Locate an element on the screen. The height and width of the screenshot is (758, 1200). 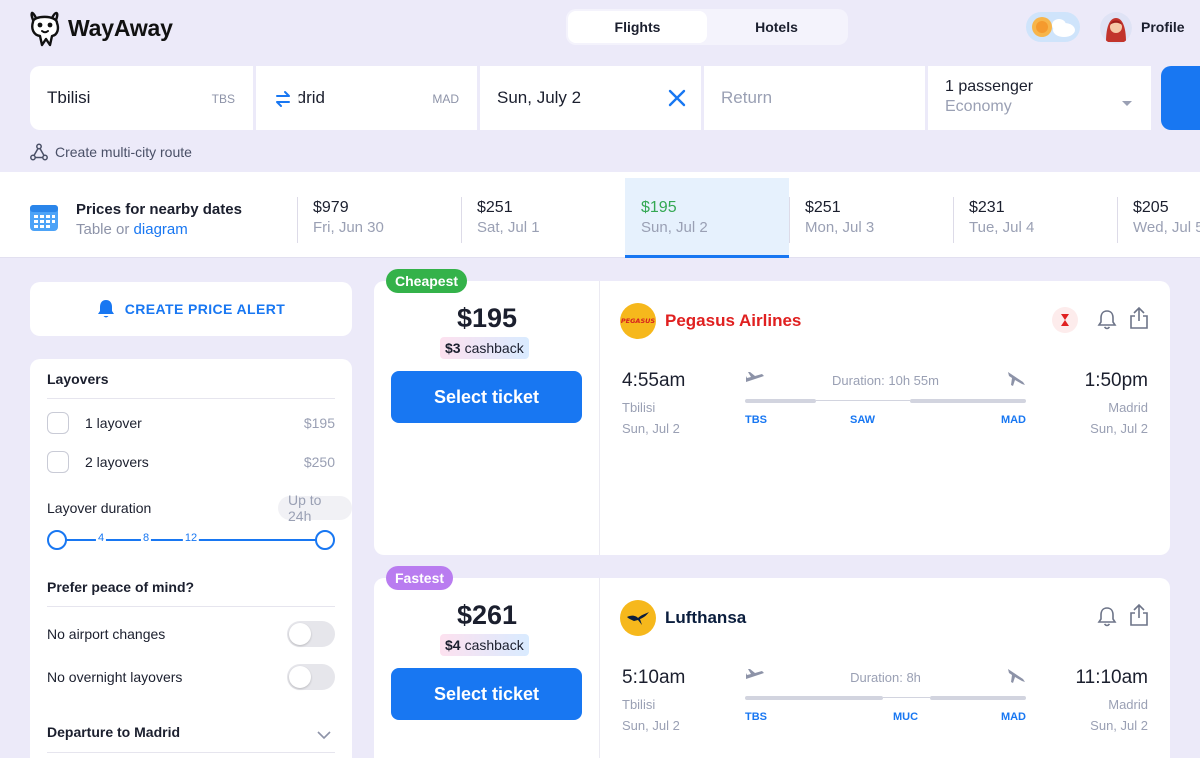
fastest-badge: Fastest is located at coordinates (420, 578).